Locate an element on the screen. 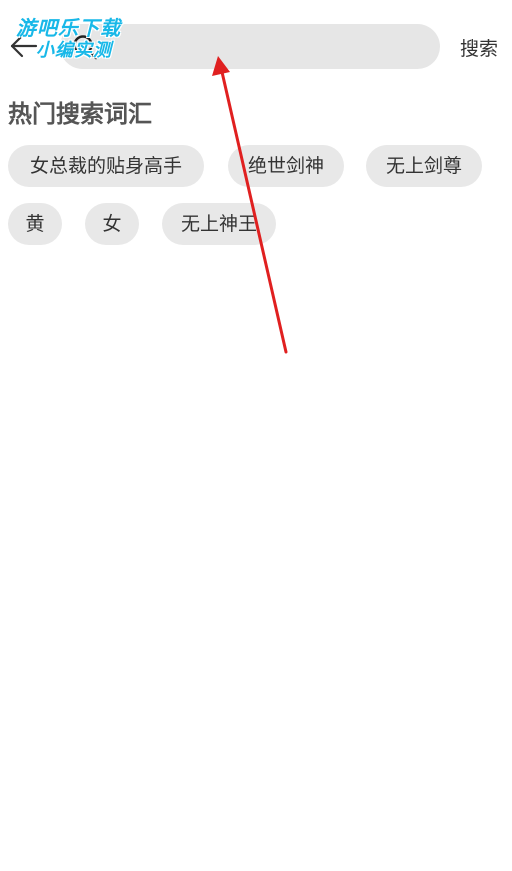 The image size is (512, 871). search-icon is located at coordinates (85, 47).